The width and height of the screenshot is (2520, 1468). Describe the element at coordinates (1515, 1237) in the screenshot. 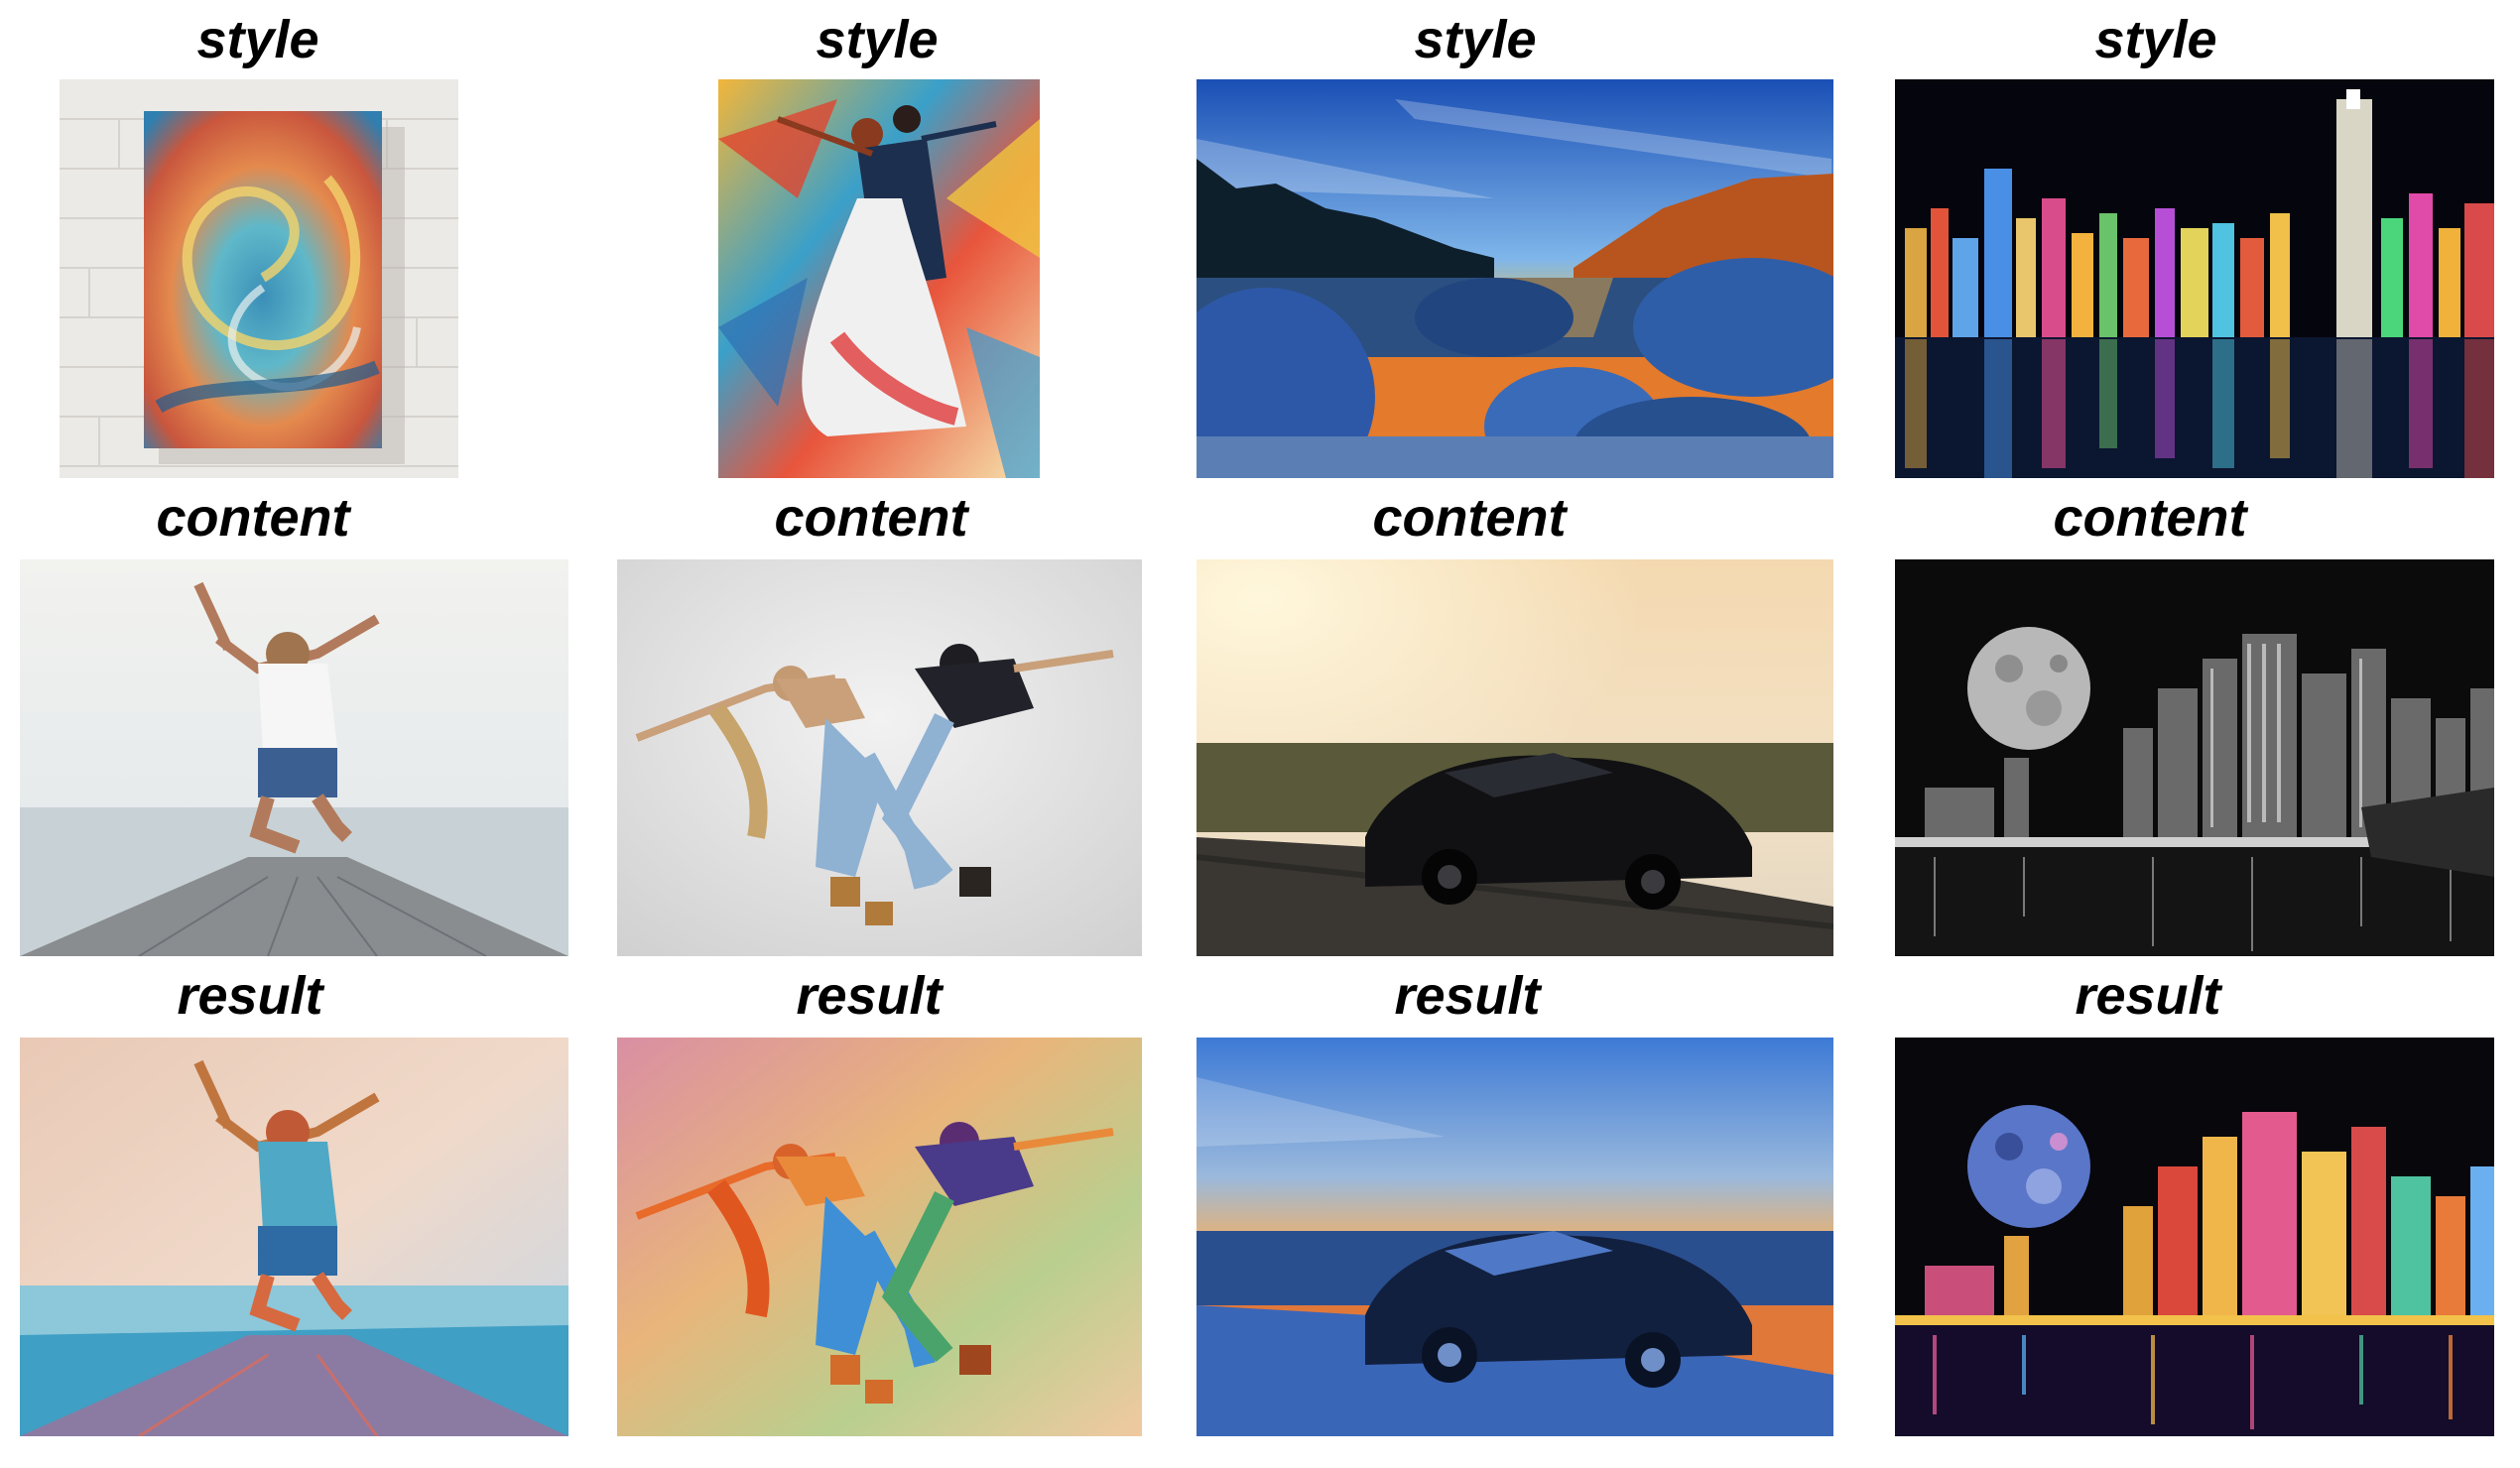

I see `result-image-sports-car` at that location.